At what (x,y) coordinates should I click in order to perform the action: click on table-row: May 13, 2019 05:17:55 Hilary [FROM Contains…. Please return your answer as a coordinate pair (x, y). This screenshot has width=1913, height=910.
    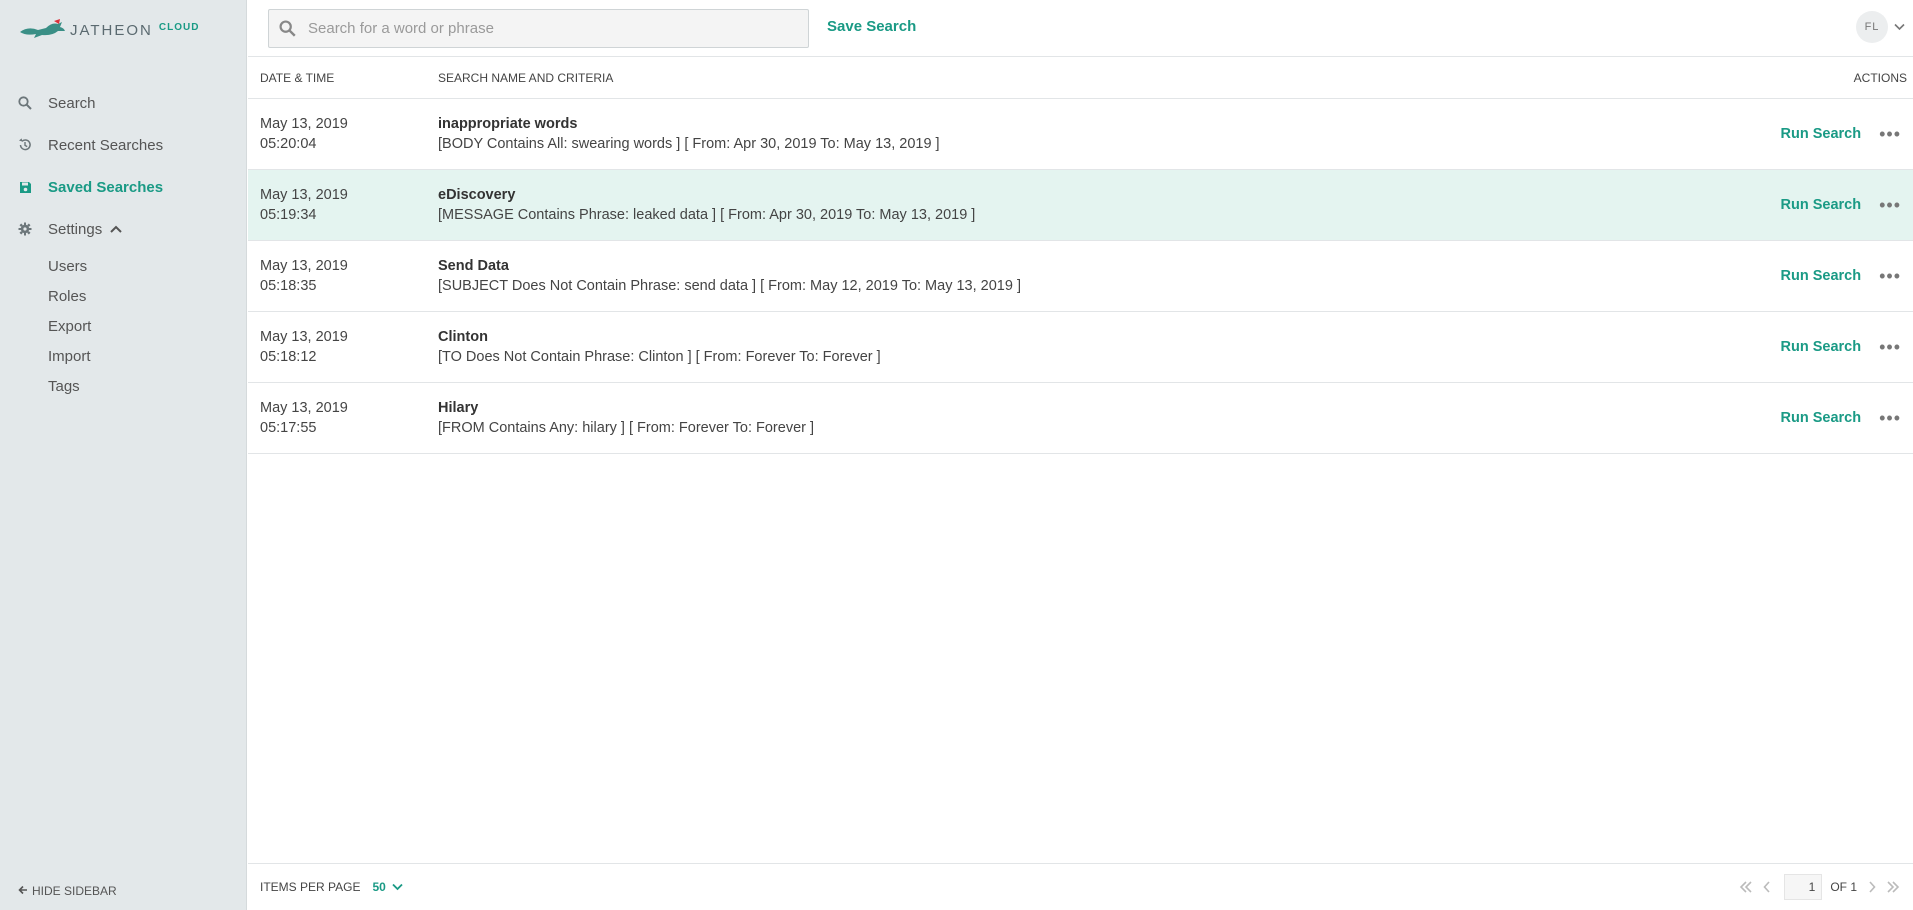
    Looking at the image, I should click on (1080, 418).